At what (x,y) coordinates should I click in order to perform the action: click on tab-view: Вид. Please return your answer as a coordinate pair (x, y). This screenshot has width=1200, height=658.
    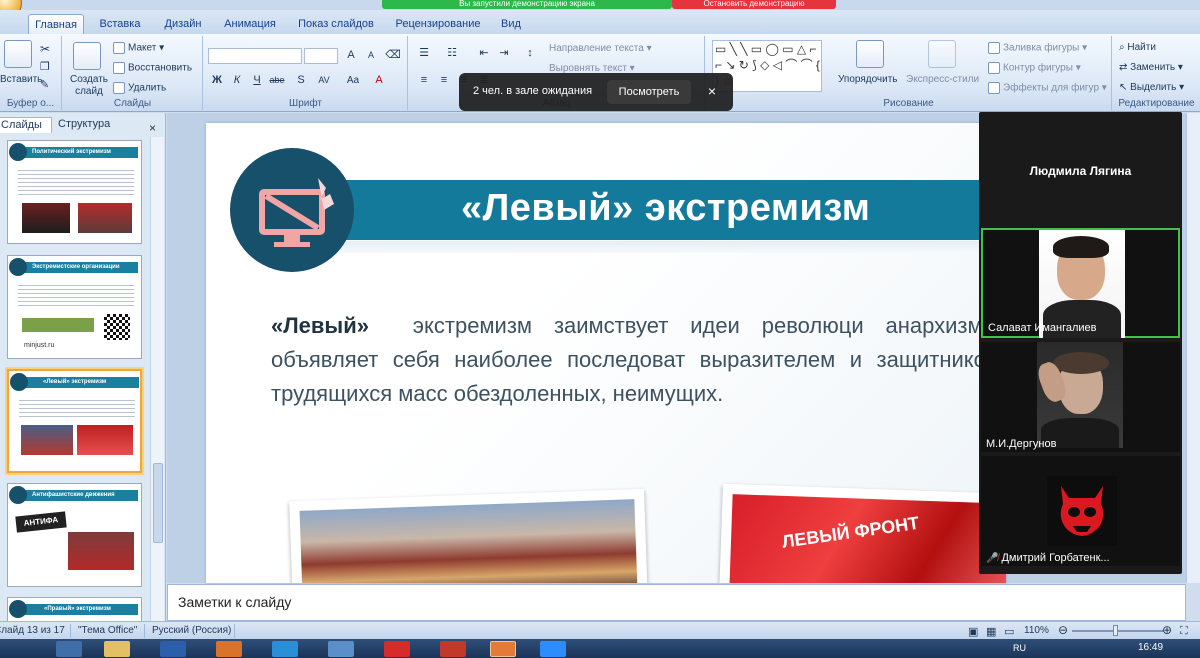
    Looking at the image, I should click on (511, 24).